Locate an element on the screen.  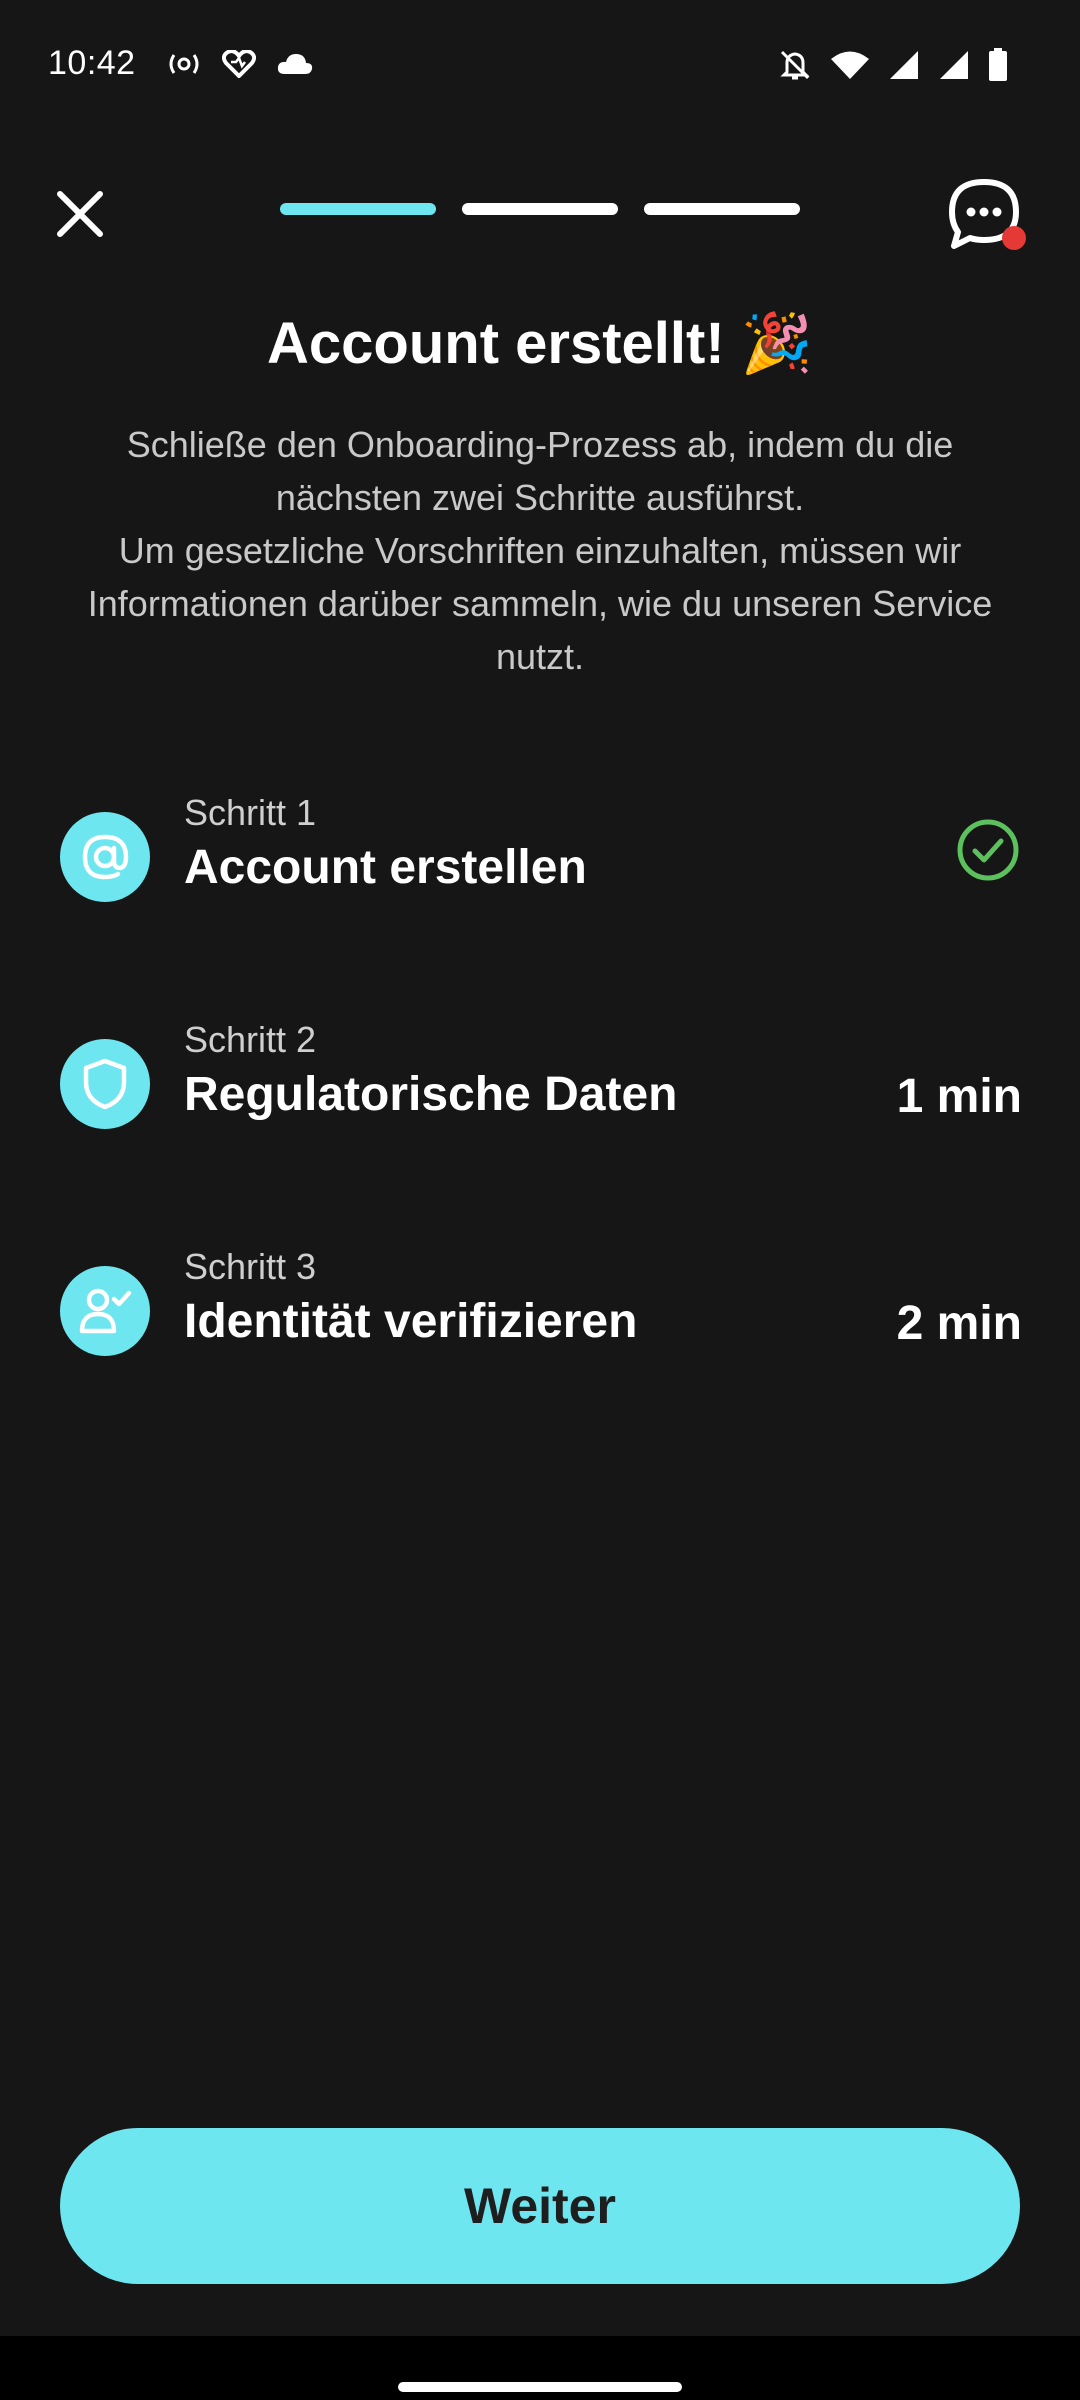
heart-icon is located at coordinates (239, 66).